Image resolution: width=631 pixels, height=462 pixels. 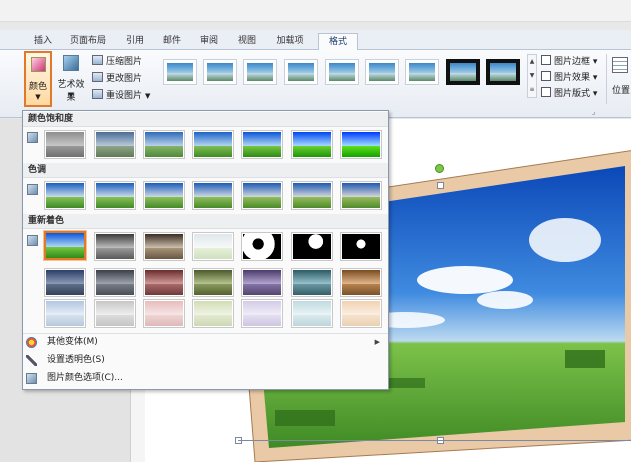 I want to click on compress-pictures-button: 压缩图片, so click(x=117, y=62).